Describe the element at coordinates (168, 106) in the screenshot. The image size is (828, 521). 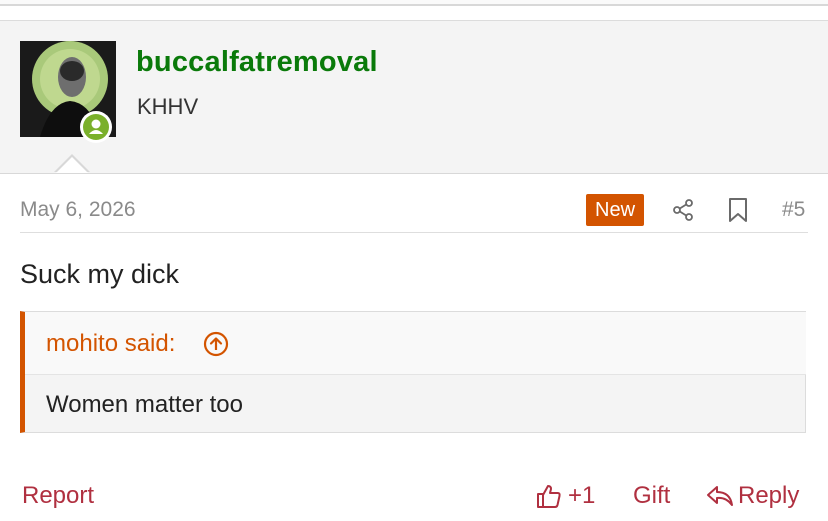
I see `user-title: KHHV` at that location.